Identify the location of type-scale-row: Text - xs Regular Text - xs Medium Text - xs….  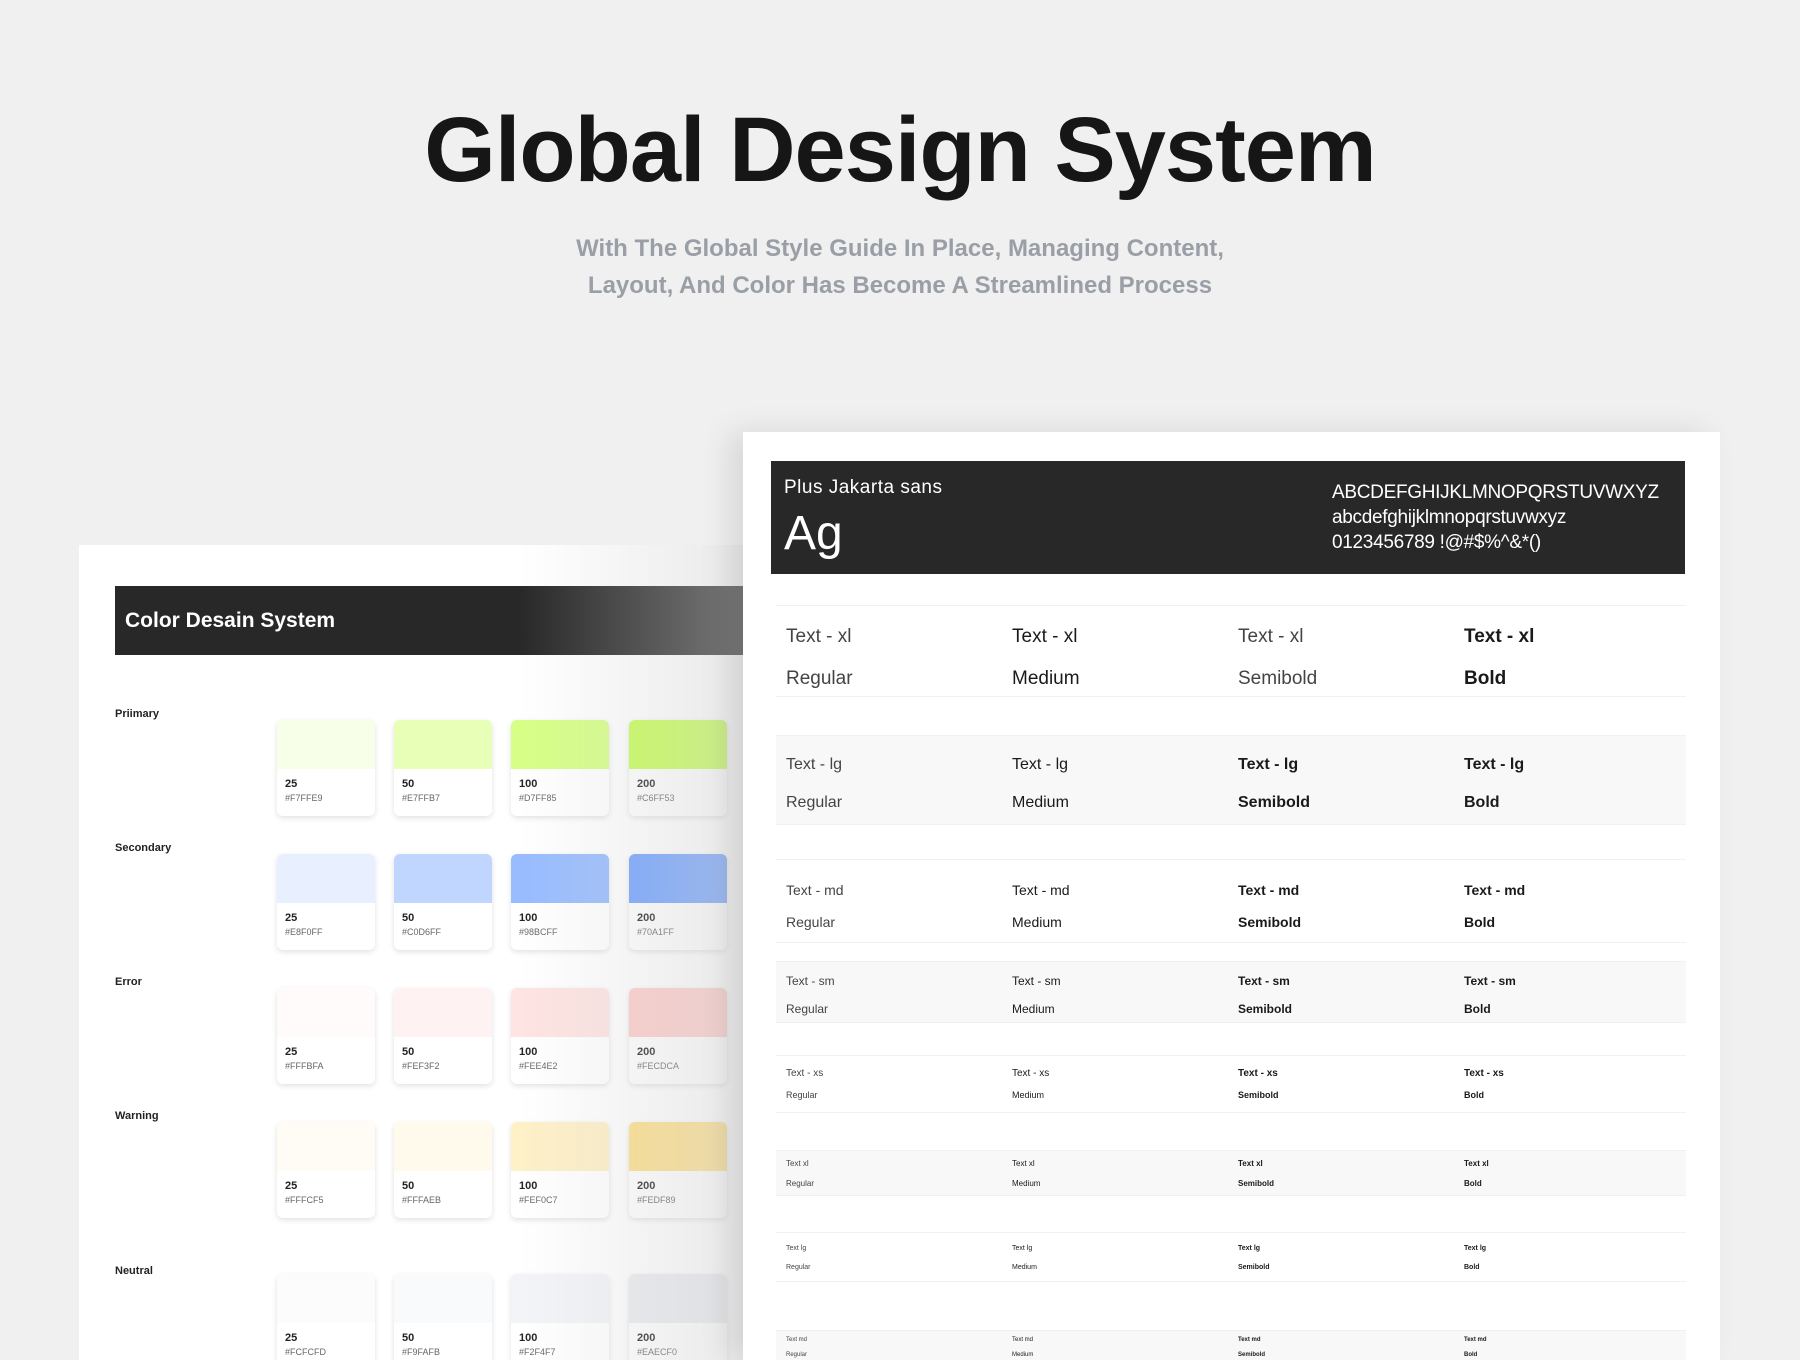
(1231, 1084).